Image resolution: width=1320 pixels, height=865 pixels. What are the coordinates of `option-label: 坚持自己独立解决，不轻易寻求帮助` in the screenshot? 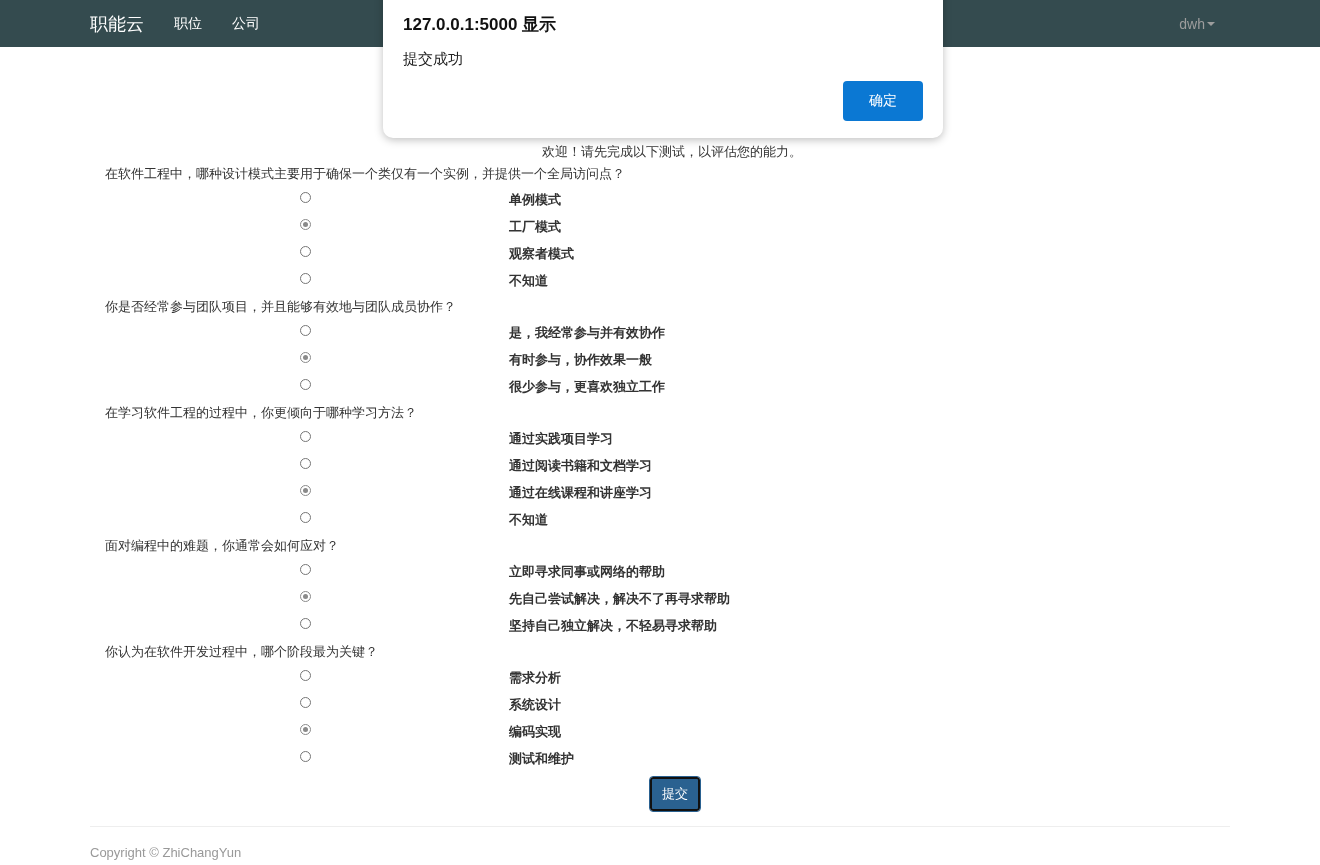 It's located at (869, 625).